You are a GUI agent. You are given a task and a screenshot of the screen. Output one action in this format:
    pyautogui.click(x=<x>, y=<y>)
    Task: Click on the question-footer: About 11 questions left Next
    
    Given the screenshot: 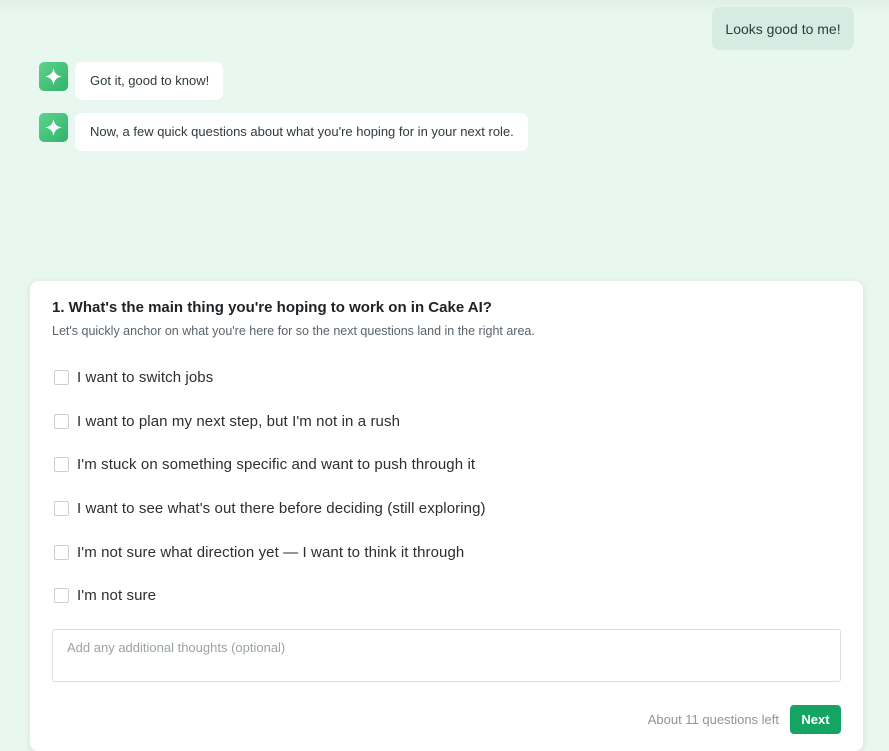 What is the action you would take?
    pyautogui.click(x=744, y=719)
    